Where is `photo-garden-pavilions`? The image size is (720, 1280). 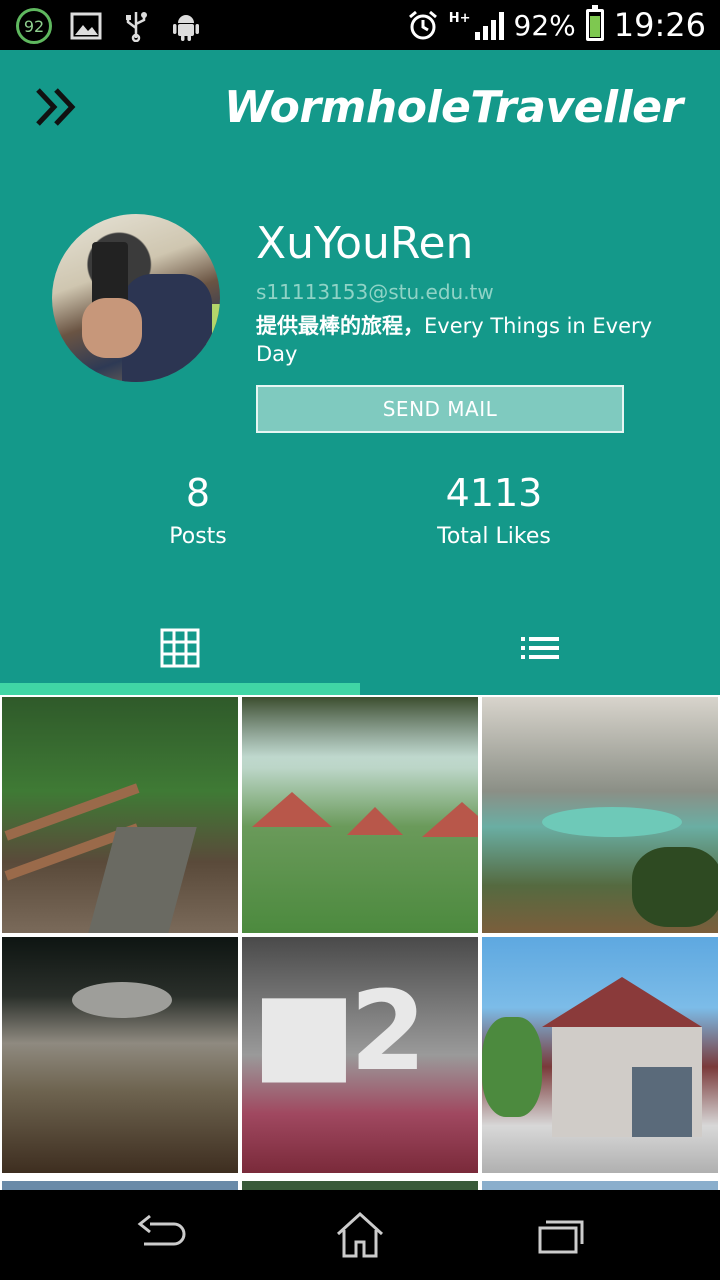 photo-garden-pavilions is located at coordinates (360, 815).